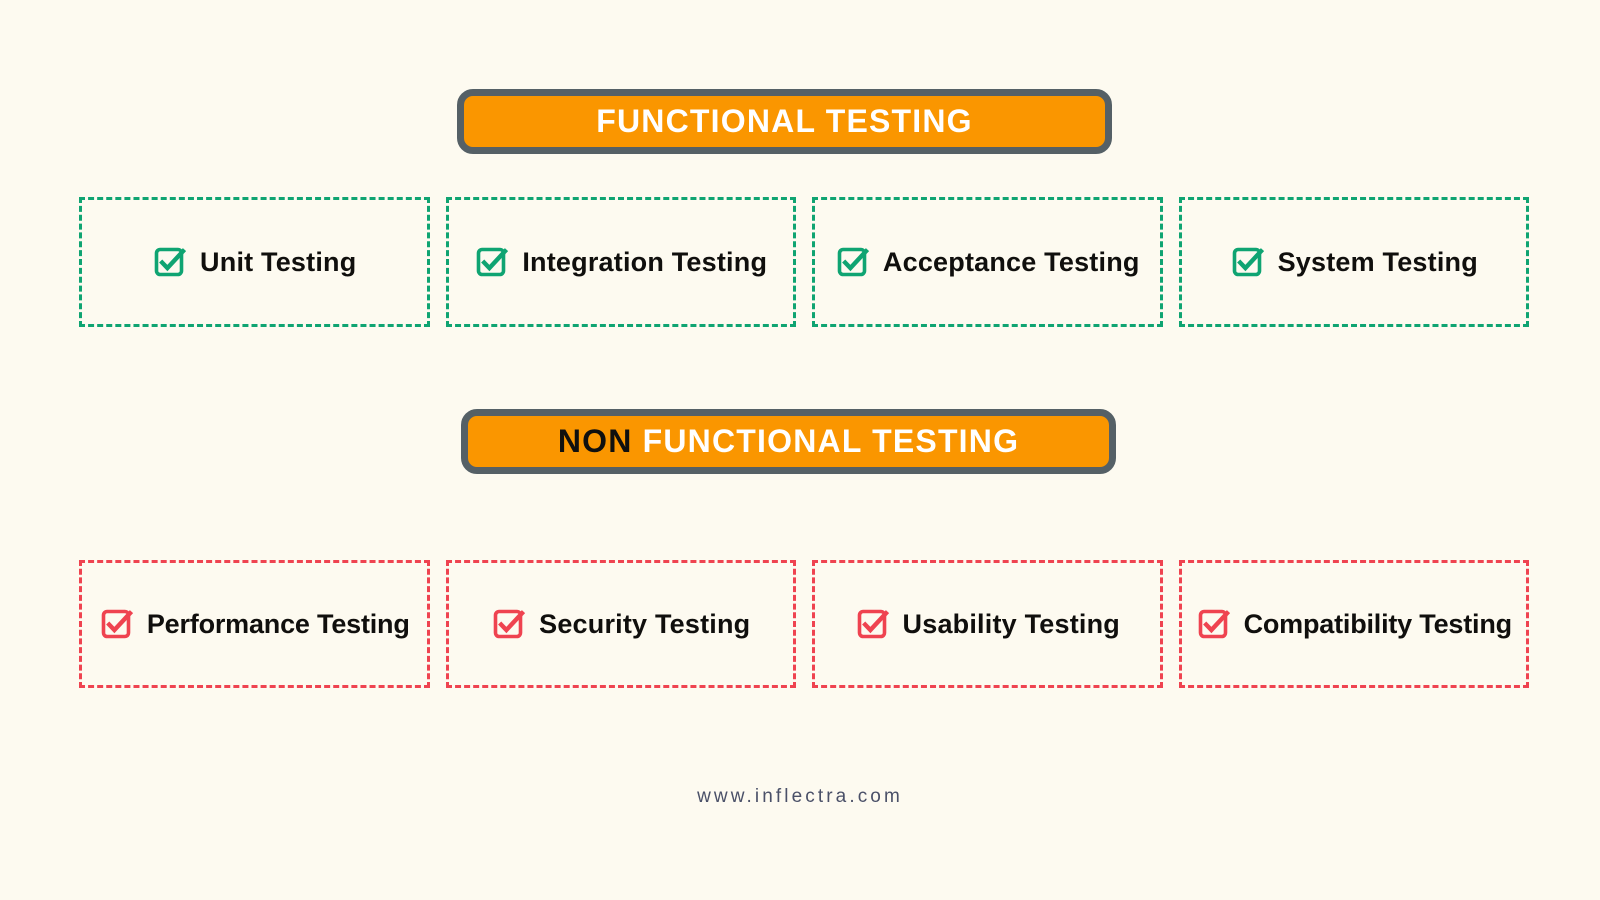 This screenshot has width=1600, height=900. What do you see at coordinates (278, 261) in the screenshot?
I see `item-label: Unit Testing` at bounding box center [278, 261].